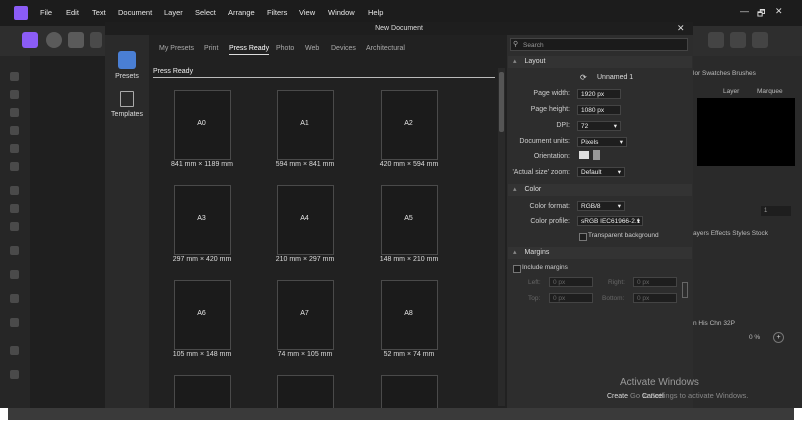 This screenshot has height=435, width=802. I want to click on create-button: Create, so click(617, 396).